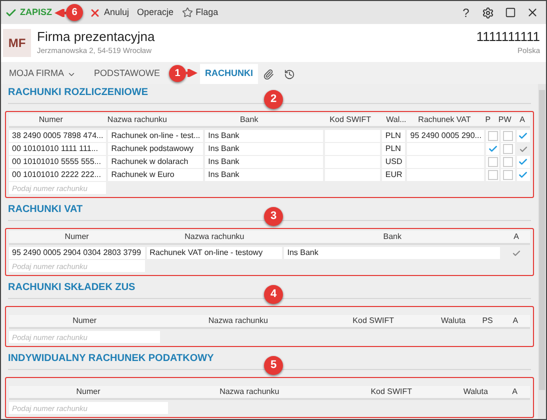  Describe the element at coordinates (127, 74) in the screenshot. I see `tab: PODSTAWOWE` at that location.